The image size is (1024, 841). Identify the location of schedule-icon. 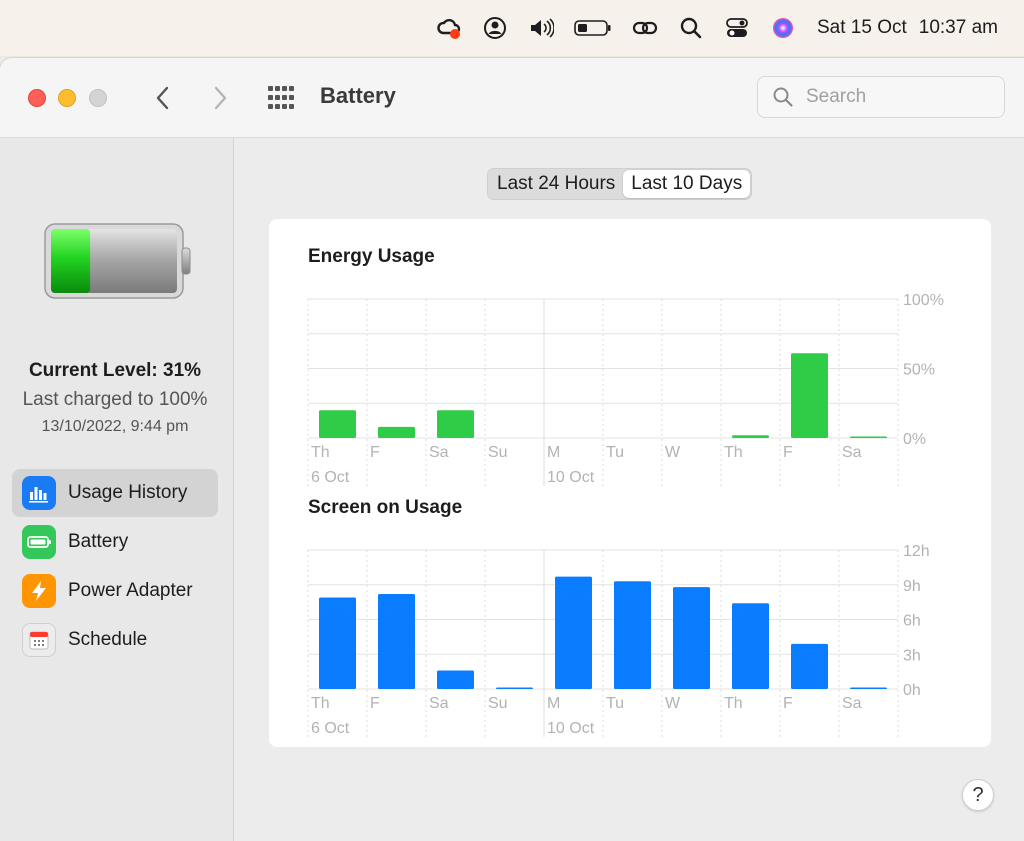
(39, 640).